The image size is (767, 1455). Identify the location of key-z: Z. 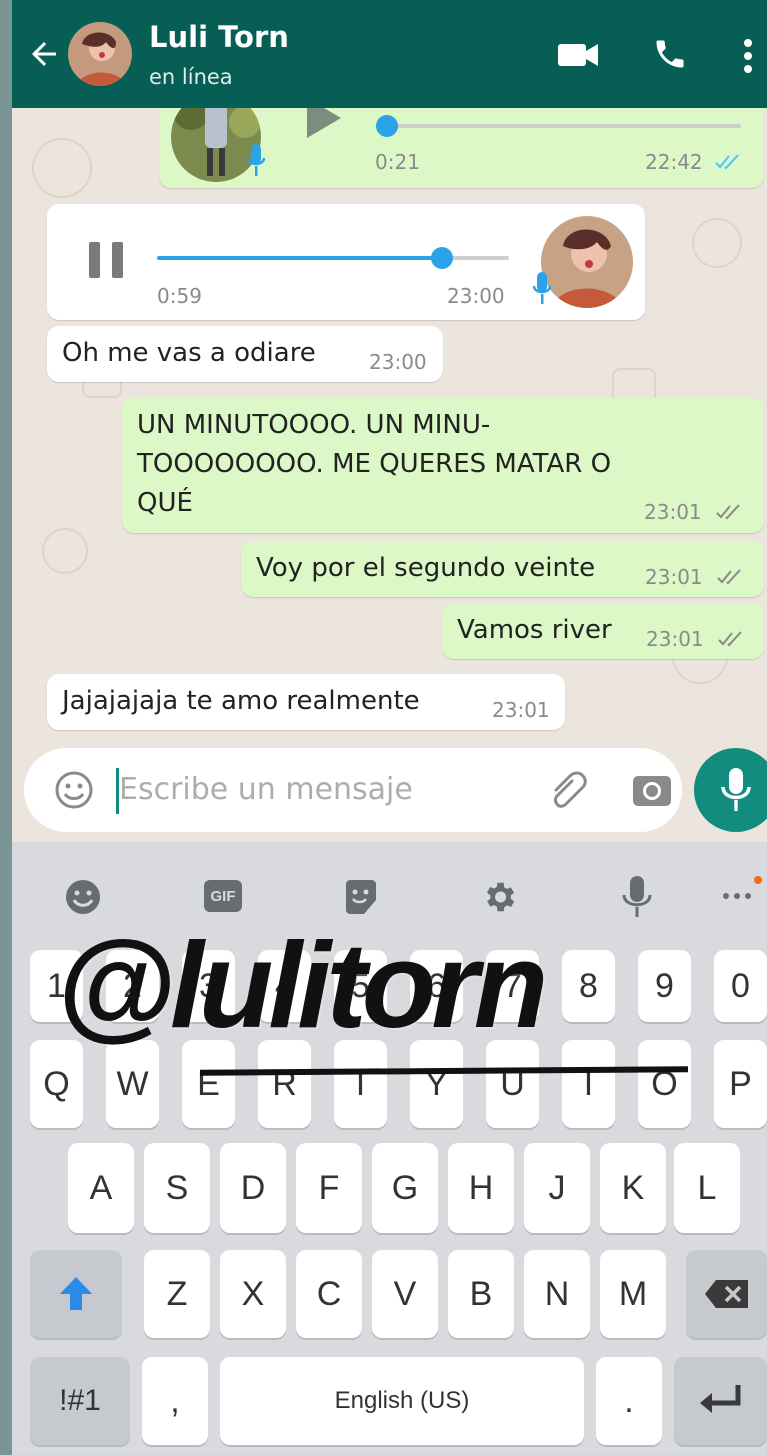
(177, 1294).